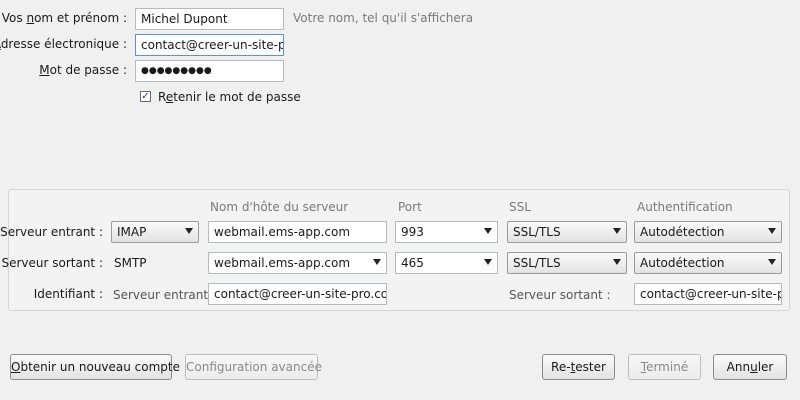 Image resolution: width=800 pixels, height=400 pixels. I want to click on ssl-column-header: SSL, so click(520, 207).